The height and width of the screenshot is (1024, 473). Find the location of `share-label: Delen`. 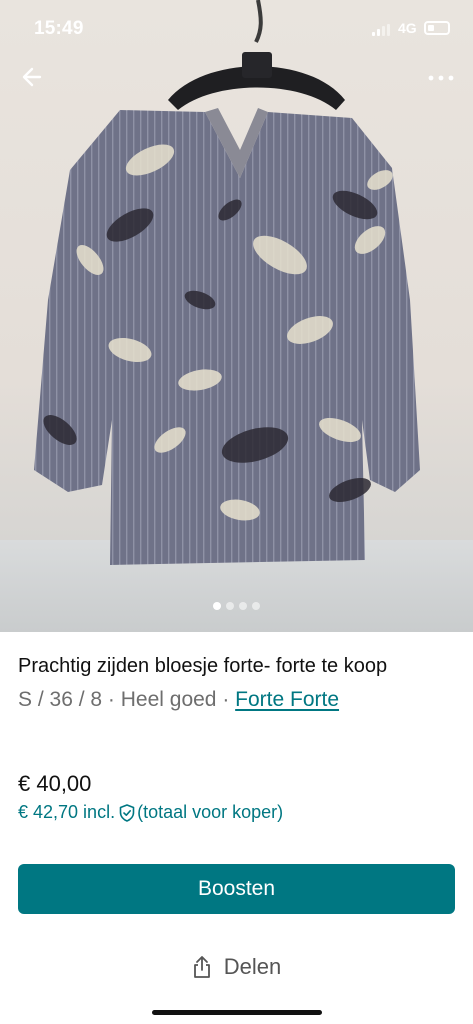

share-label: Delen is located at coordinates (252, 966).